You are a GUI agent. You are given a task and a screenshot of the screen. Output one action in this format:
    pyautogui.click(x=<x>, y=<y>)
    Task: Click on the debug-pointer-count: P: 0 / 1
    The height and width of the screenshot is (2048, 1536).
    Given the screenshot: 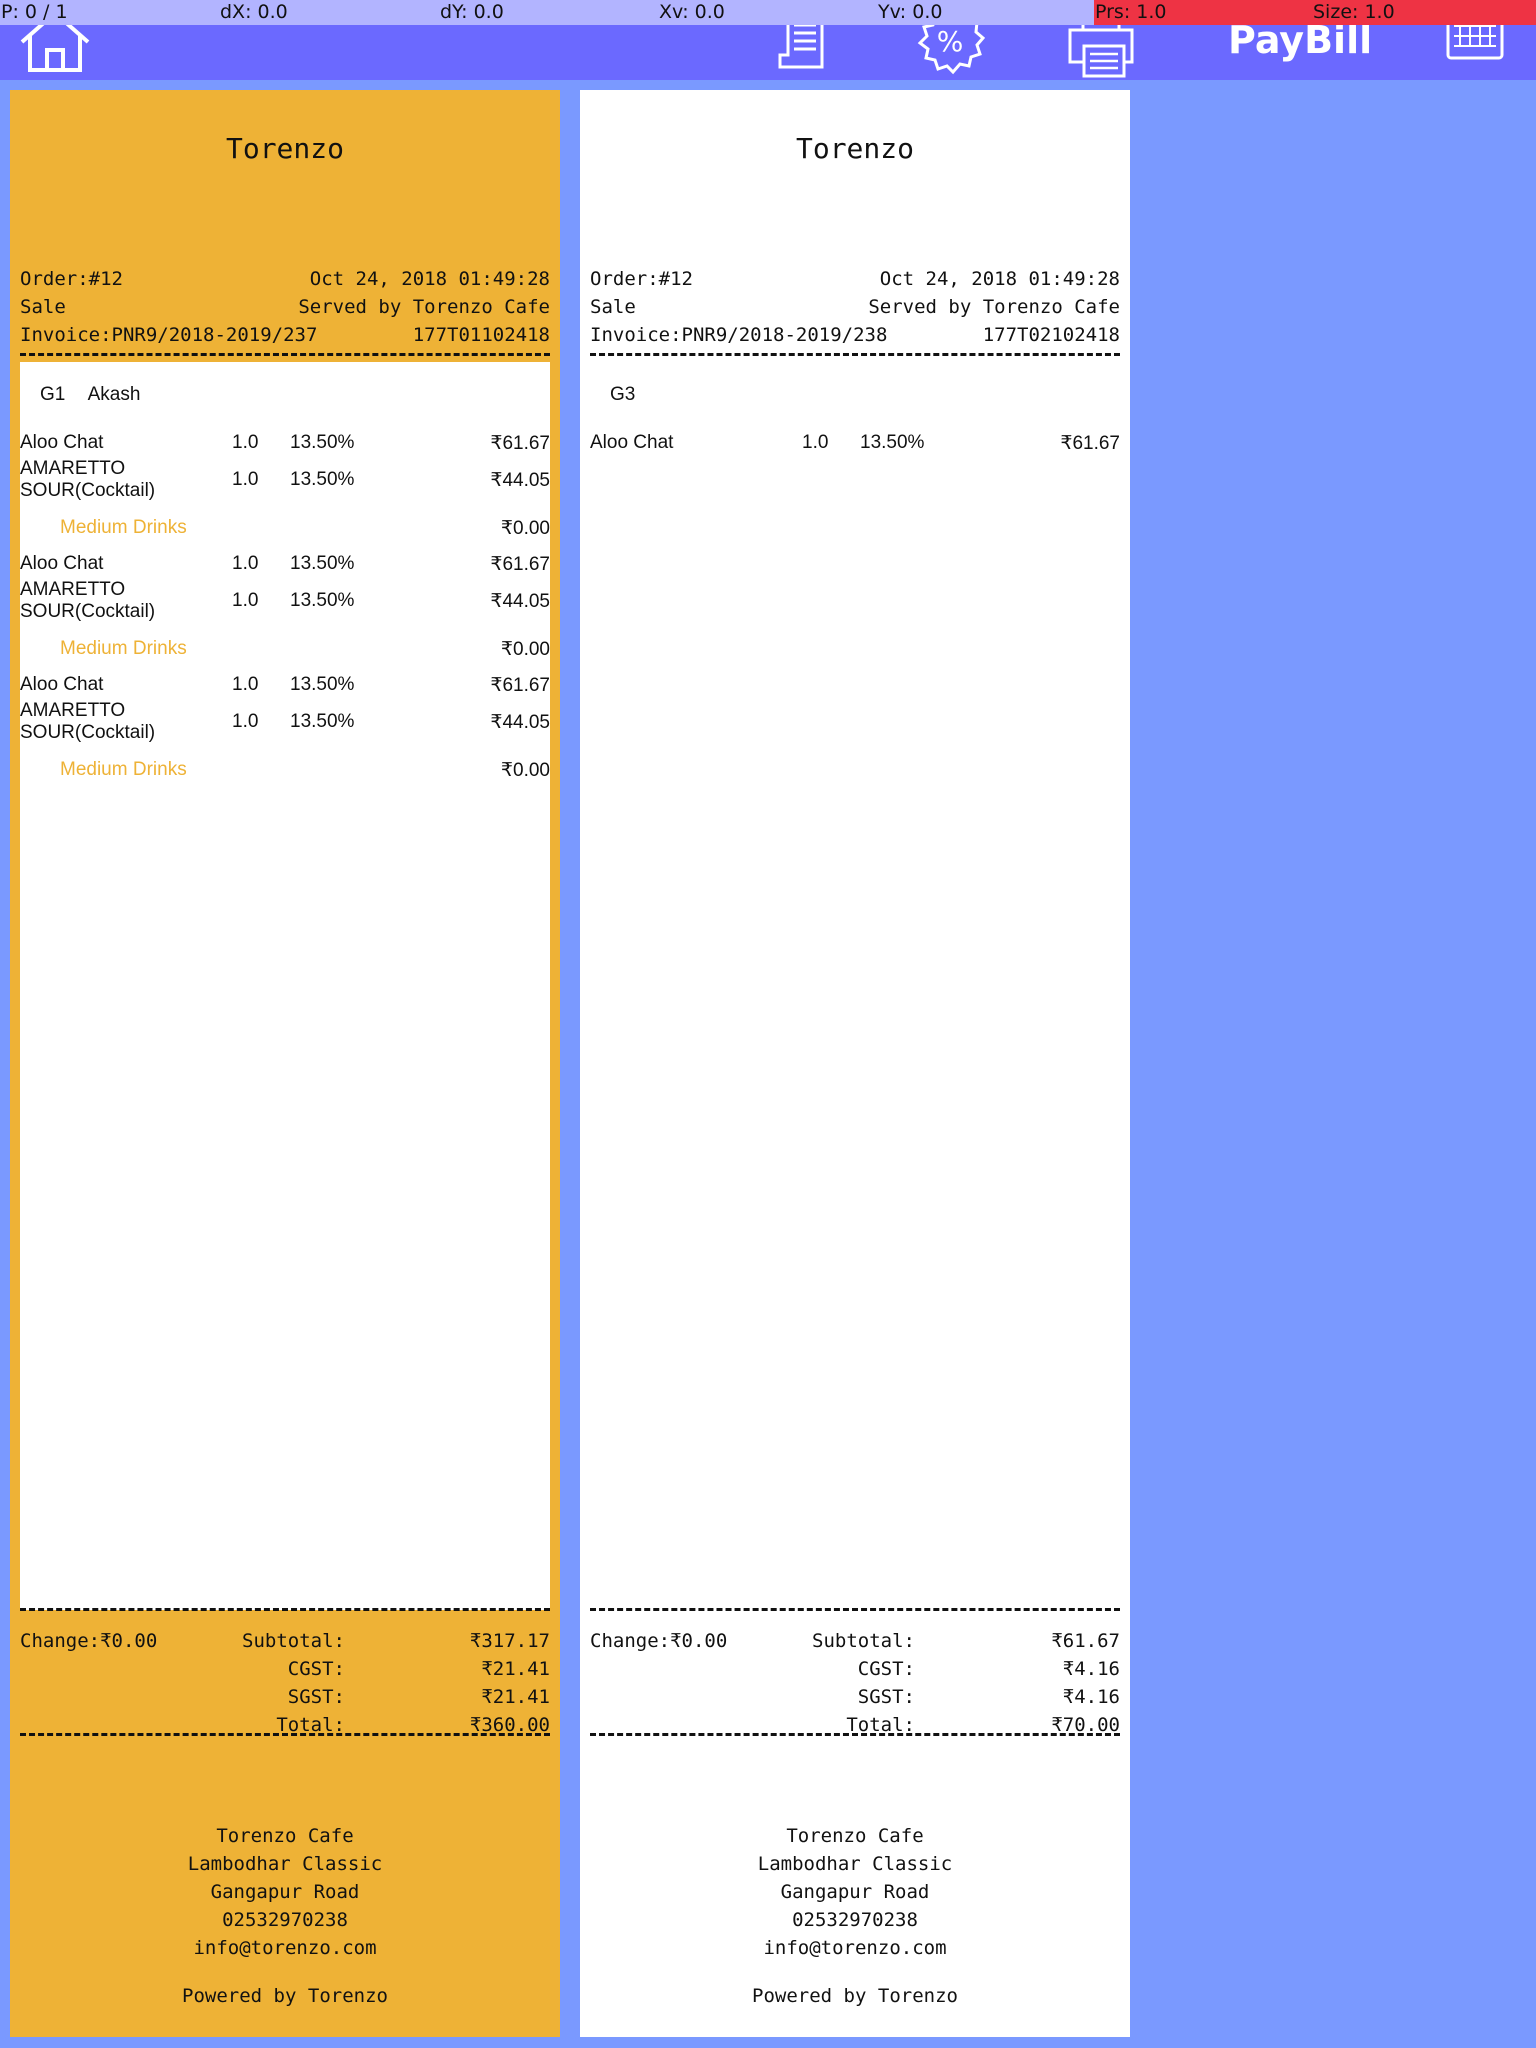 What is the action you would take?
    pyautogui.click(x=34, y=12)
    